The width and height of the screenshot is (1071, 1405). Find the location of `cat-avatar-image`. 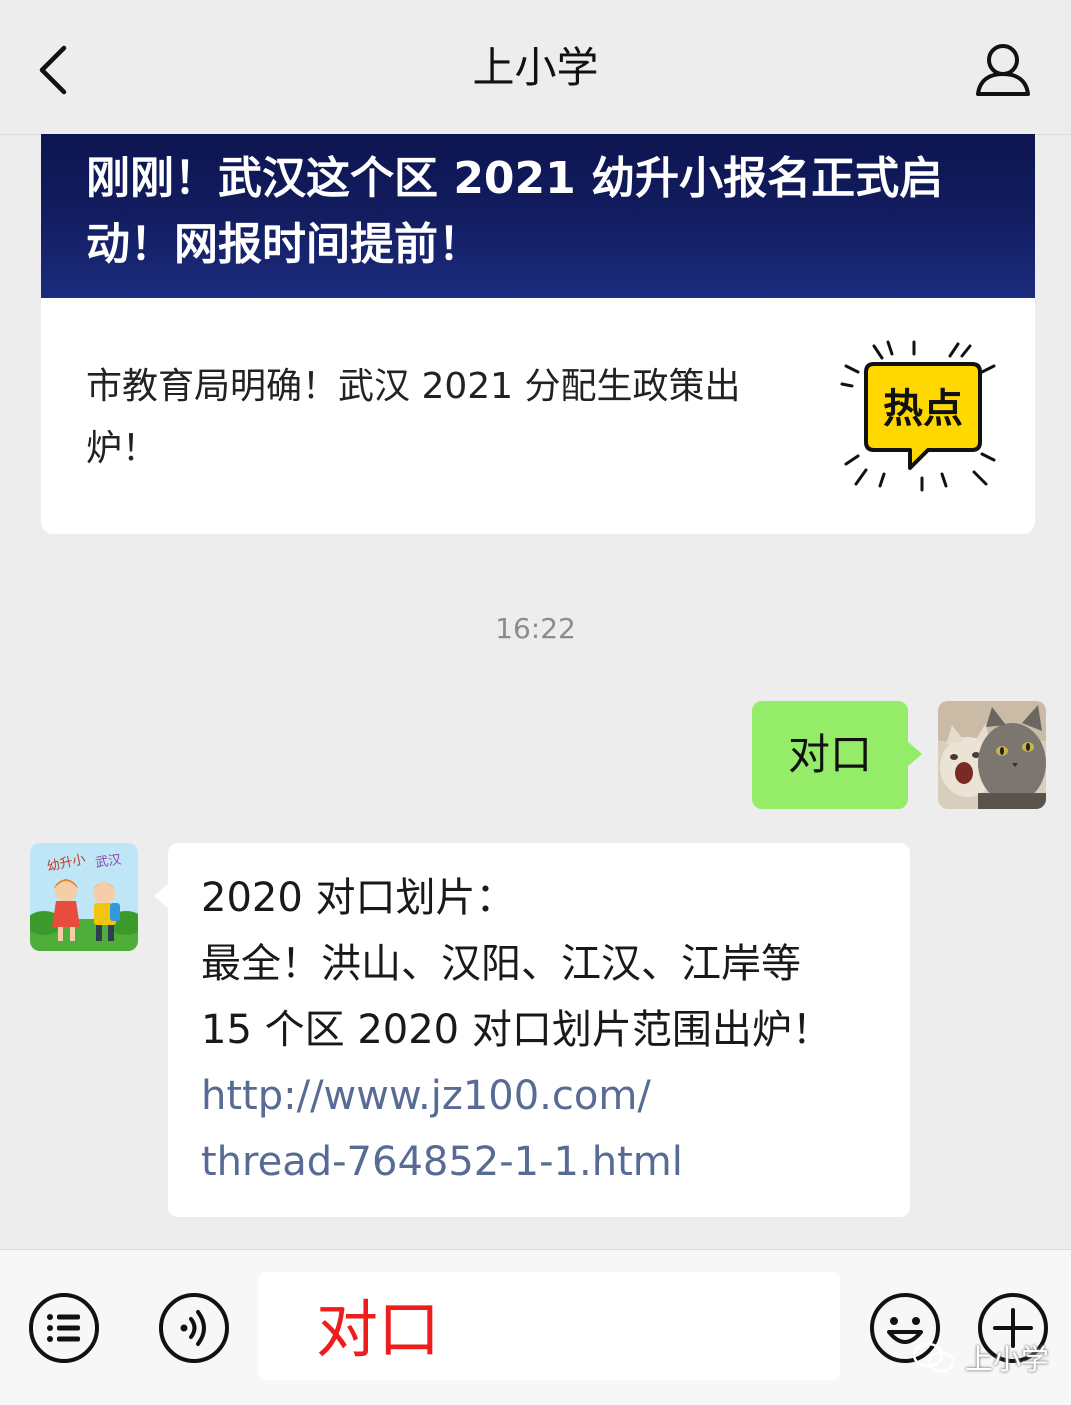

cat-avatar-image is located at coordinates (992, 755).